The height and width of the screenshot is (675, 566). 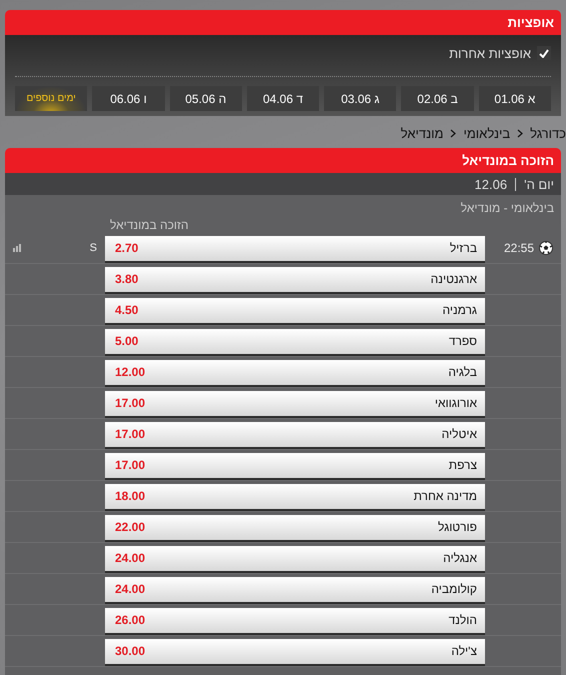 What do you see at coordinates (548, 134) in the screenshot?
I see `breadcrumb-link: כדורגל` at bounding box center [548, 134].